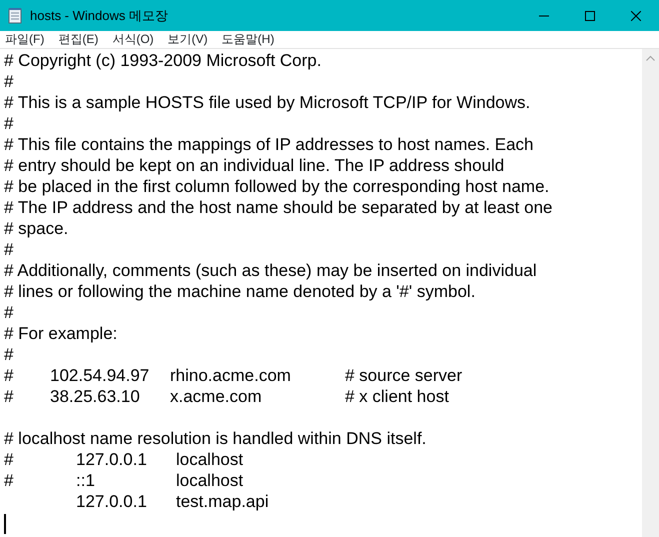  Describe the element at coordinates (248, 39) in the screenshot. I see `menu-item: 도움말(H)` at that location.